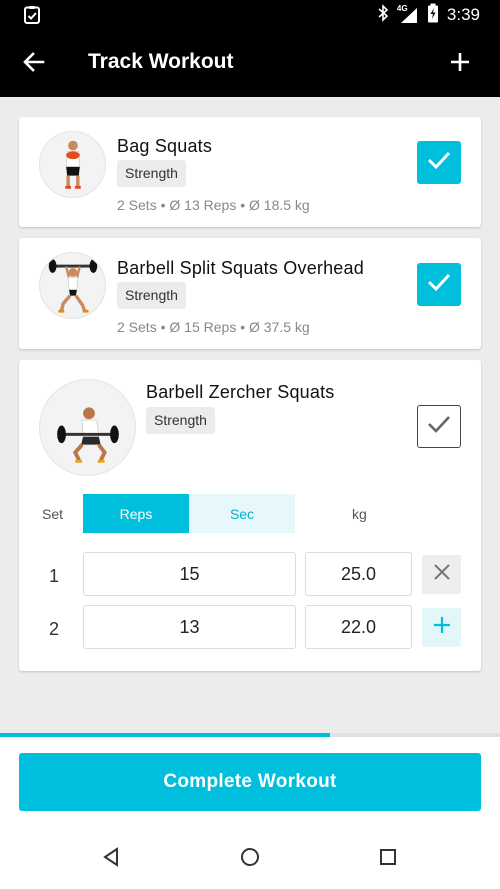 This screenshot has width=500, height=889. I want to click on clipboard-check-icon, so click(32, 15).